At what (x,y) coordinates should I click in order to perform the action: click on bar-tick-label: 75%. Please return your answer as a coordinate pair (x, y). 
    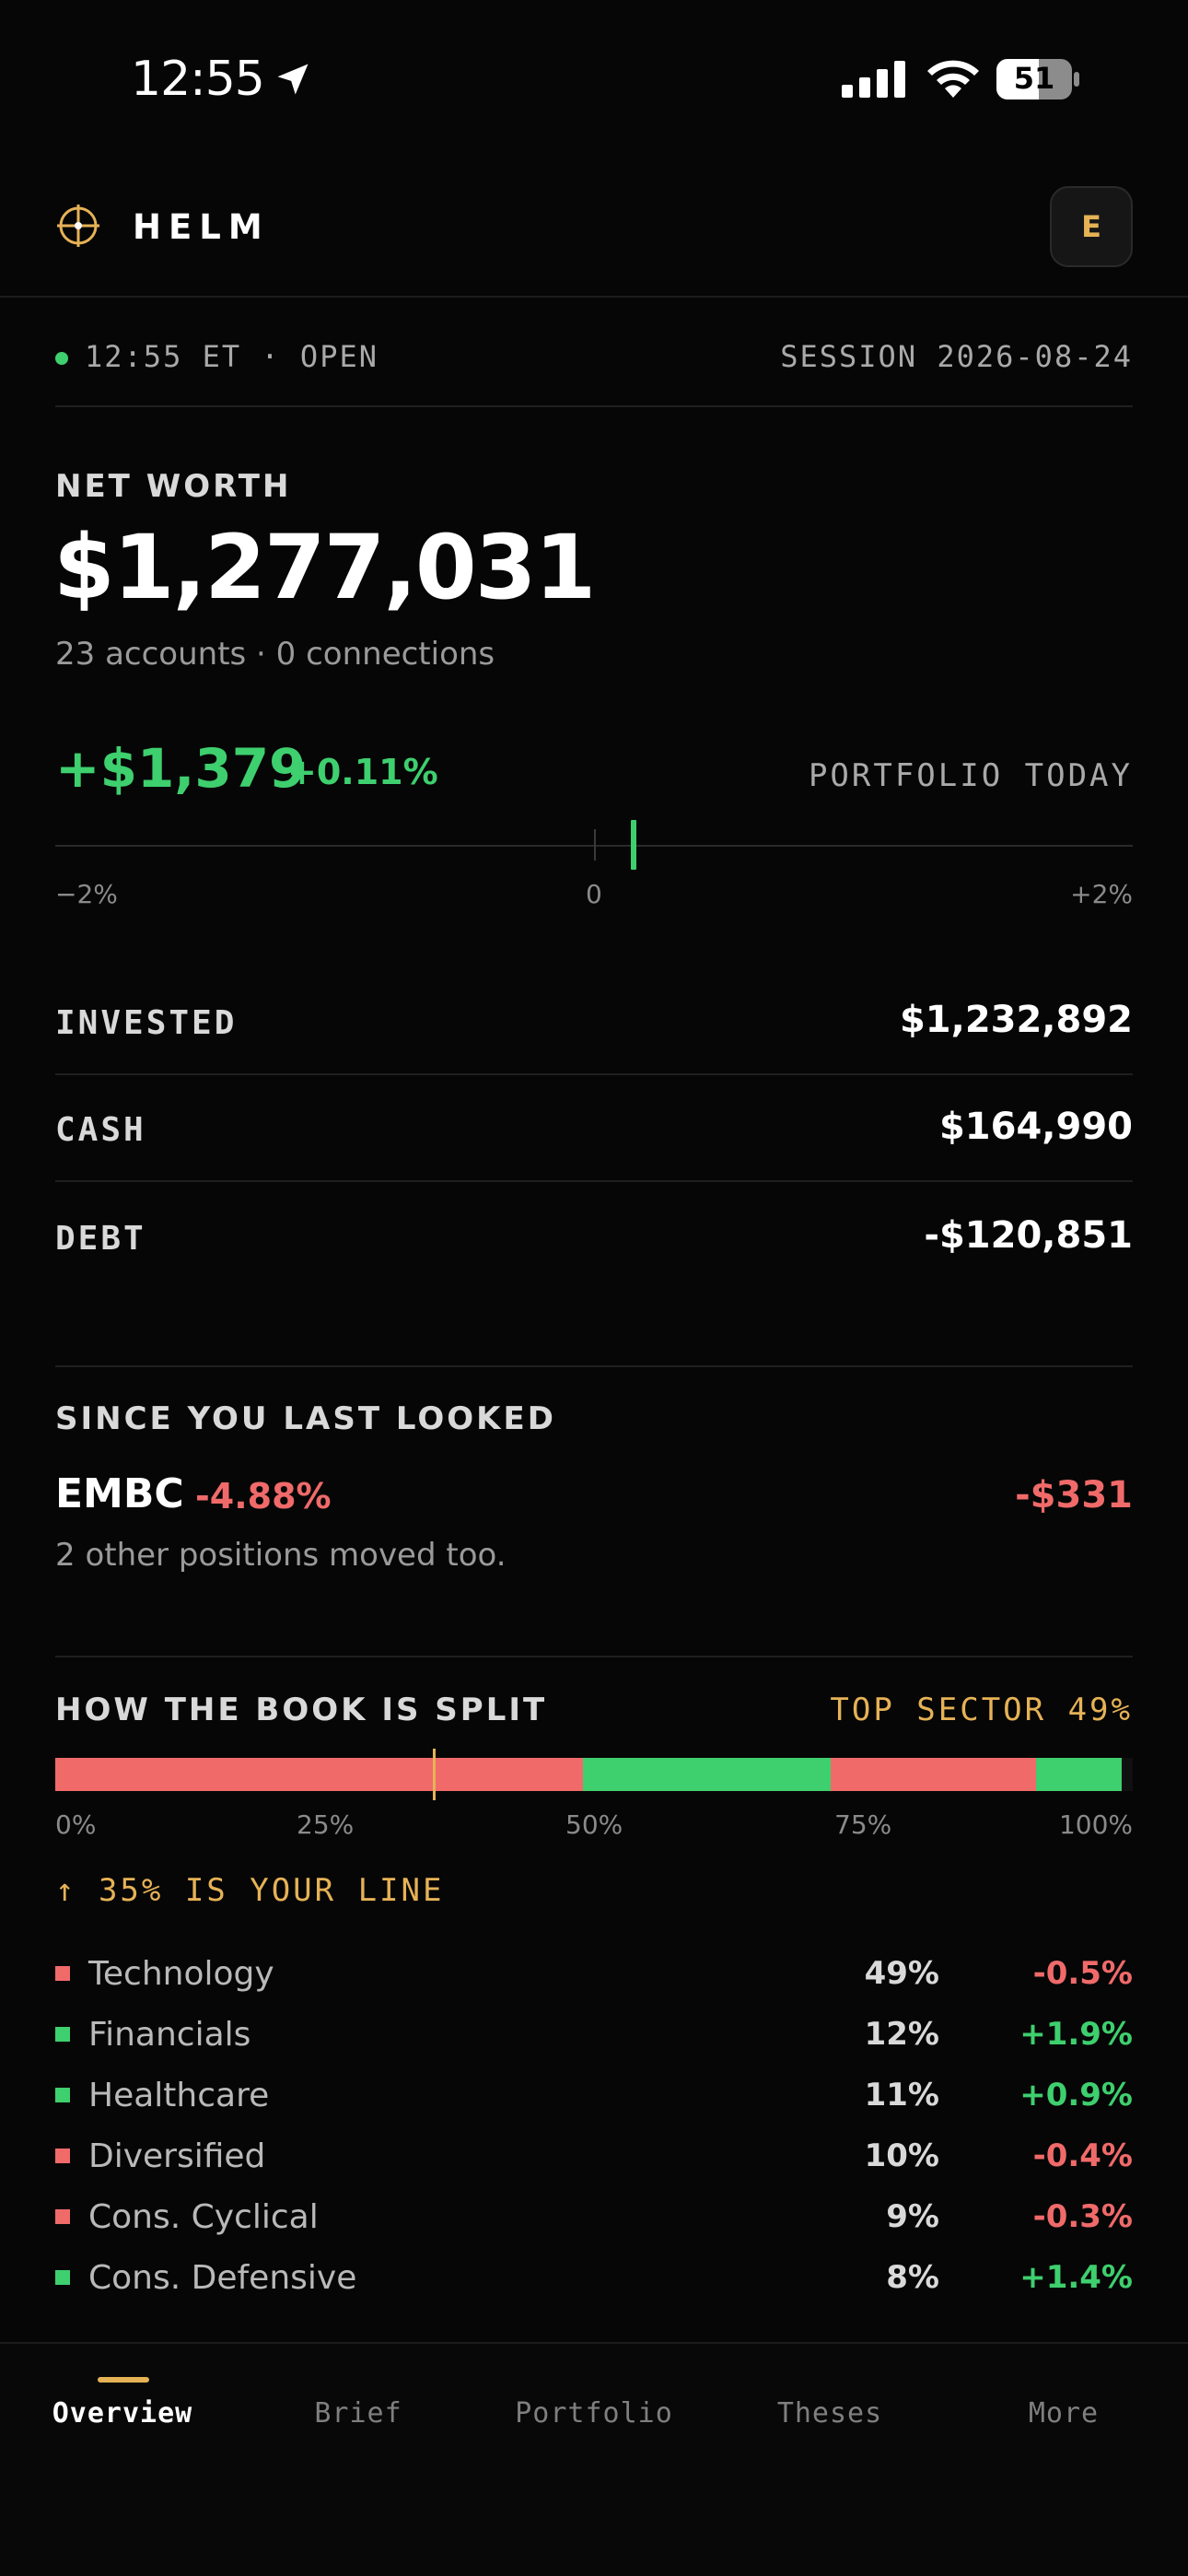
    Looking at the image, I should click on (863, 1824).